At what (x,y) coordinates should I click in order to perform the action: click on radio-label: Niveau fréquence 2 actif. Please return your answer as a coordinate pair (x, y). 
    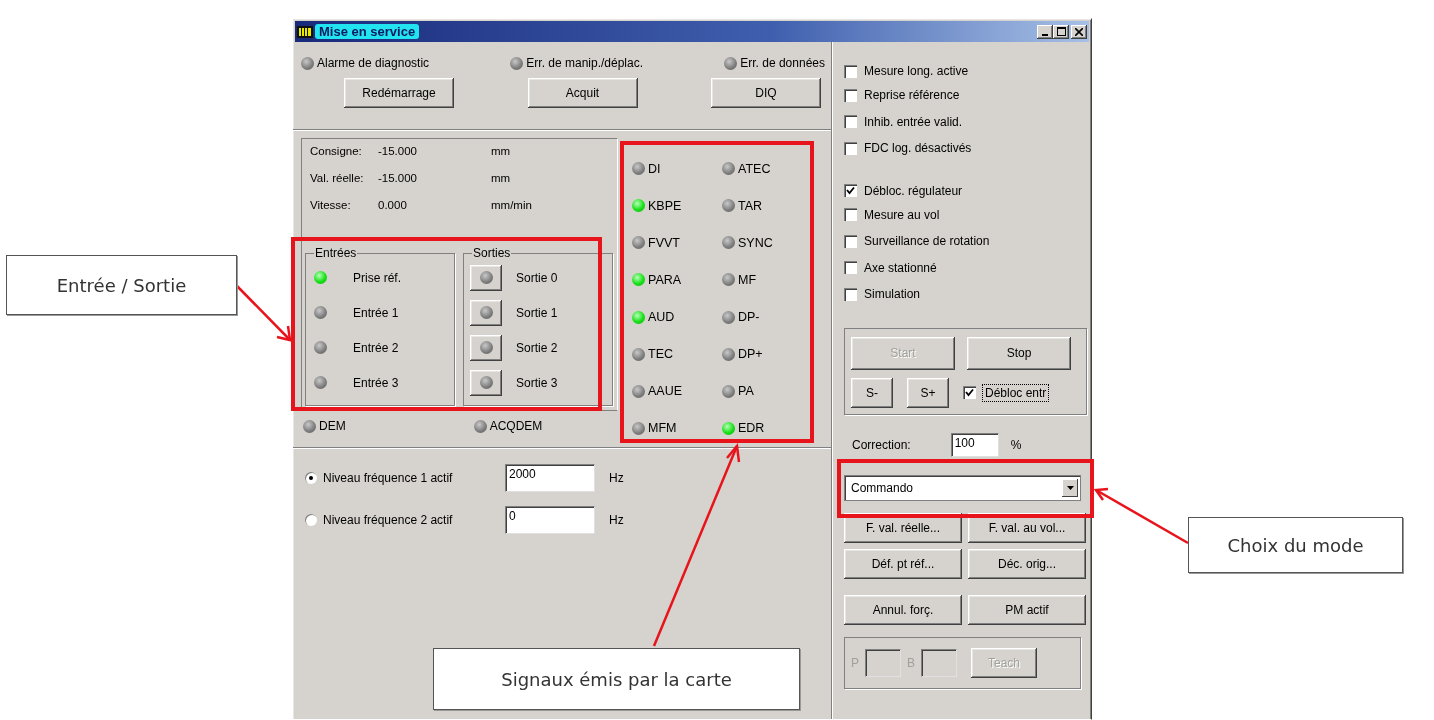
    Looking at the image, I should click on (388, 520).